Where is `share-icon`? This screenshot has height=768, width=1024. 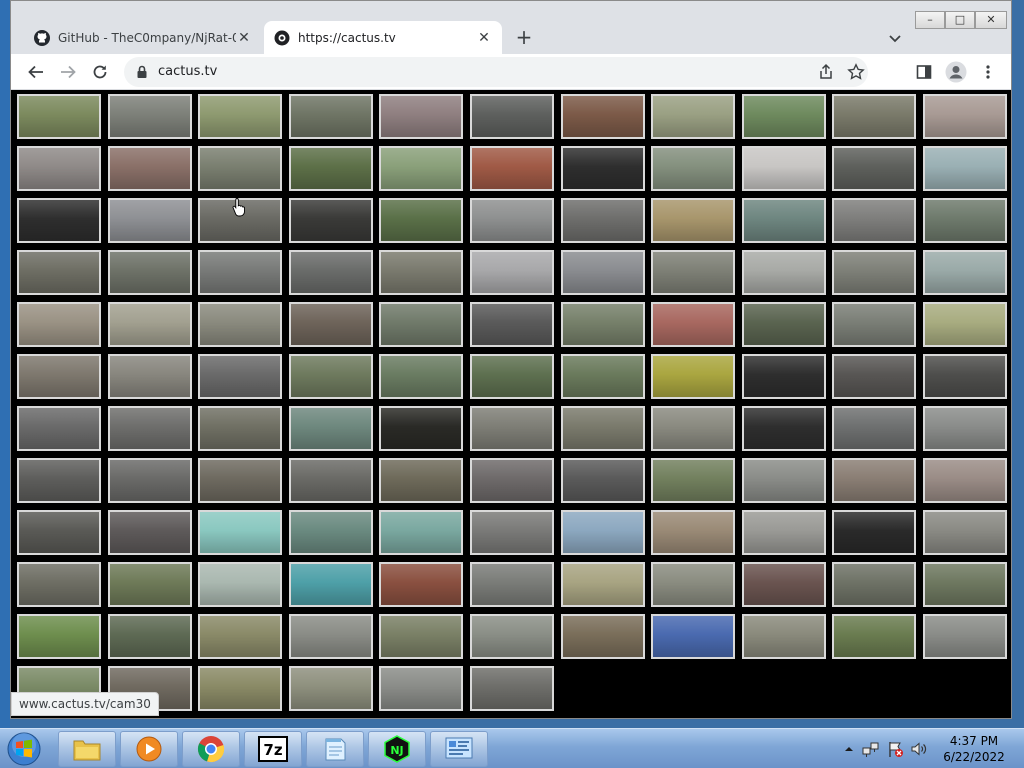
share-icon is located at coordinates (826, 72).